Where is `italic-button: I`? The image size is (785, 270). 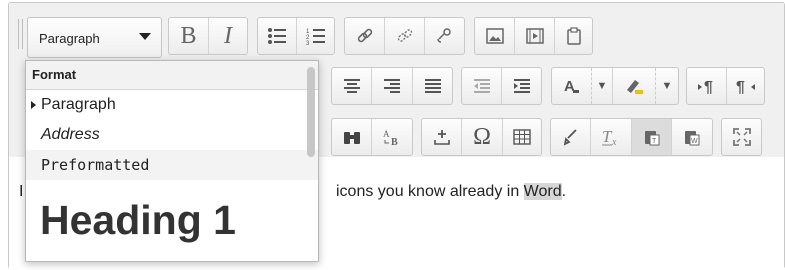 italic-button: I is located at coordinates (228, 36).